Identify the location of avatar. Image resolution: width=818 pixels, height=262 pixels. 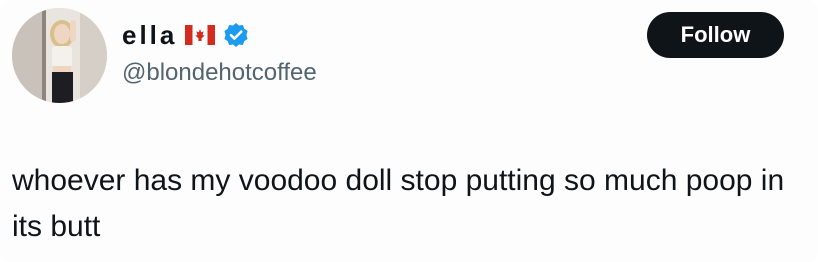
(59, 55).